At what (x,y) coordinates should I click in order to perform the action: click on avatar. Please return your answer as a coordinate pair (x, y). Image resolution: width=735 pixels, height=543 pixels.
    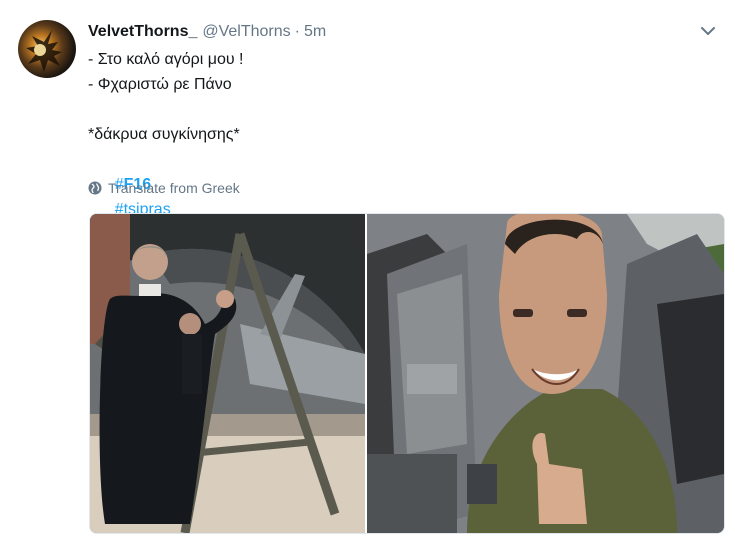
    Looking at the image, I should click on (47, 49).